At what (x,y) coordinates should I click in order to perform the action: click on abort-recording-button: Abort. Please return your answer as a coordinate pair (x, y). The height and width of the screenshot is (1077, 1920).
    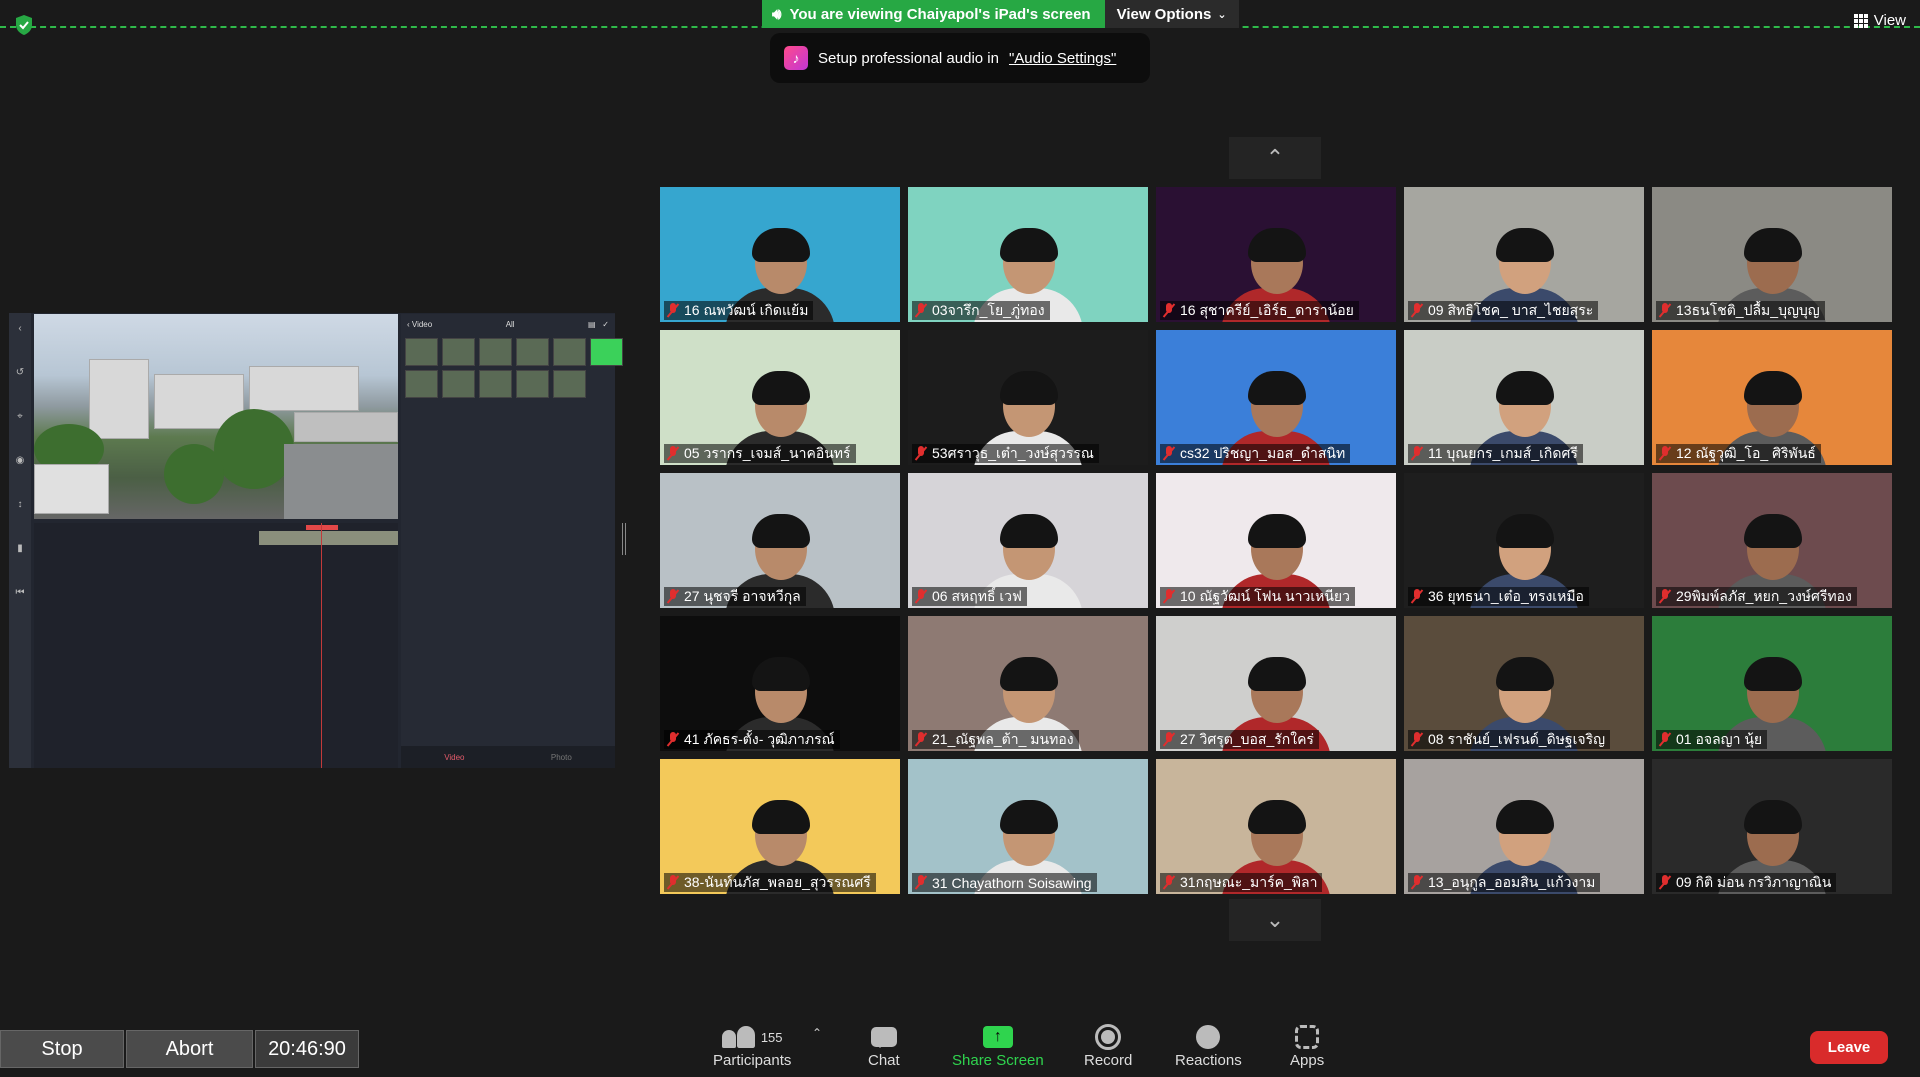
    Looking at the image, I should click on (189, 1049).